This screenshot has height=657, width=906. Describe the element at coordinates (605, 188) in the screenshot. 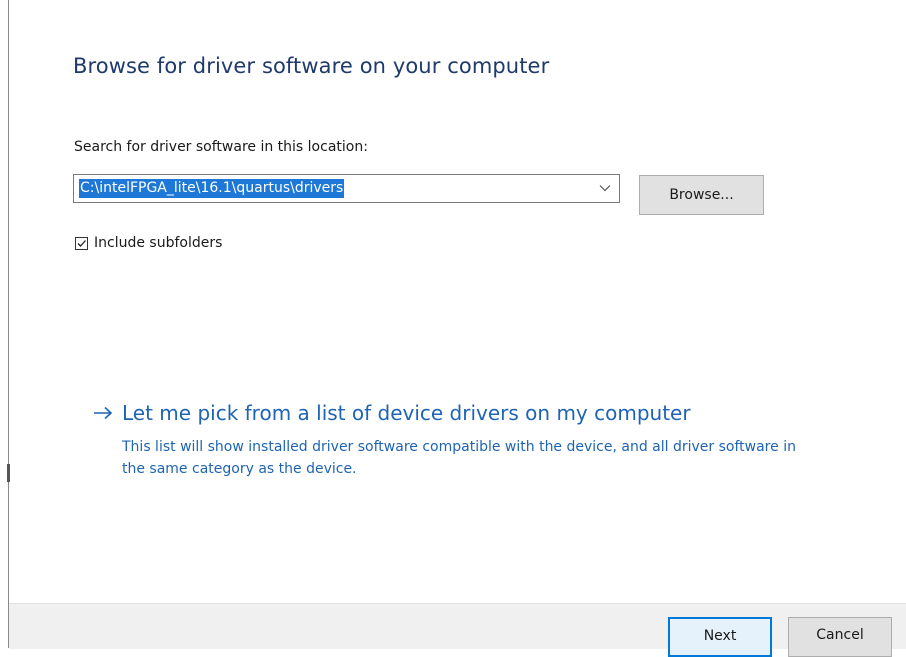

I see `chevron-down-icon` at that location.